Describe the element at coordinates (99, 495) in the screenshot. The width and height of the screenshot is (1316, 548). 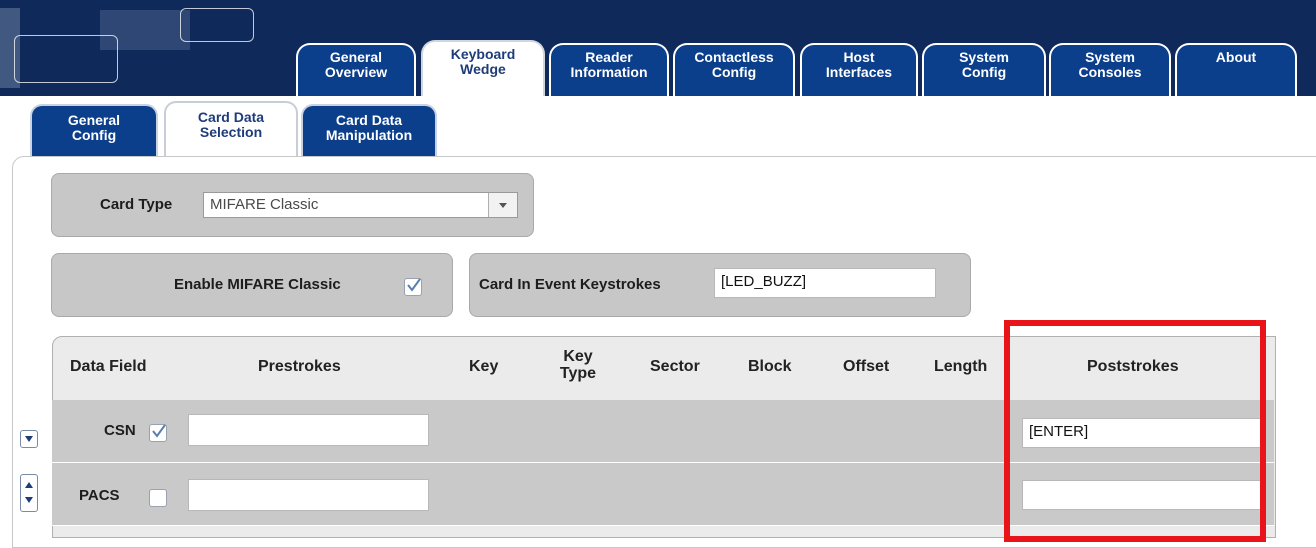
I see `row-field-label: PACS` at that location.